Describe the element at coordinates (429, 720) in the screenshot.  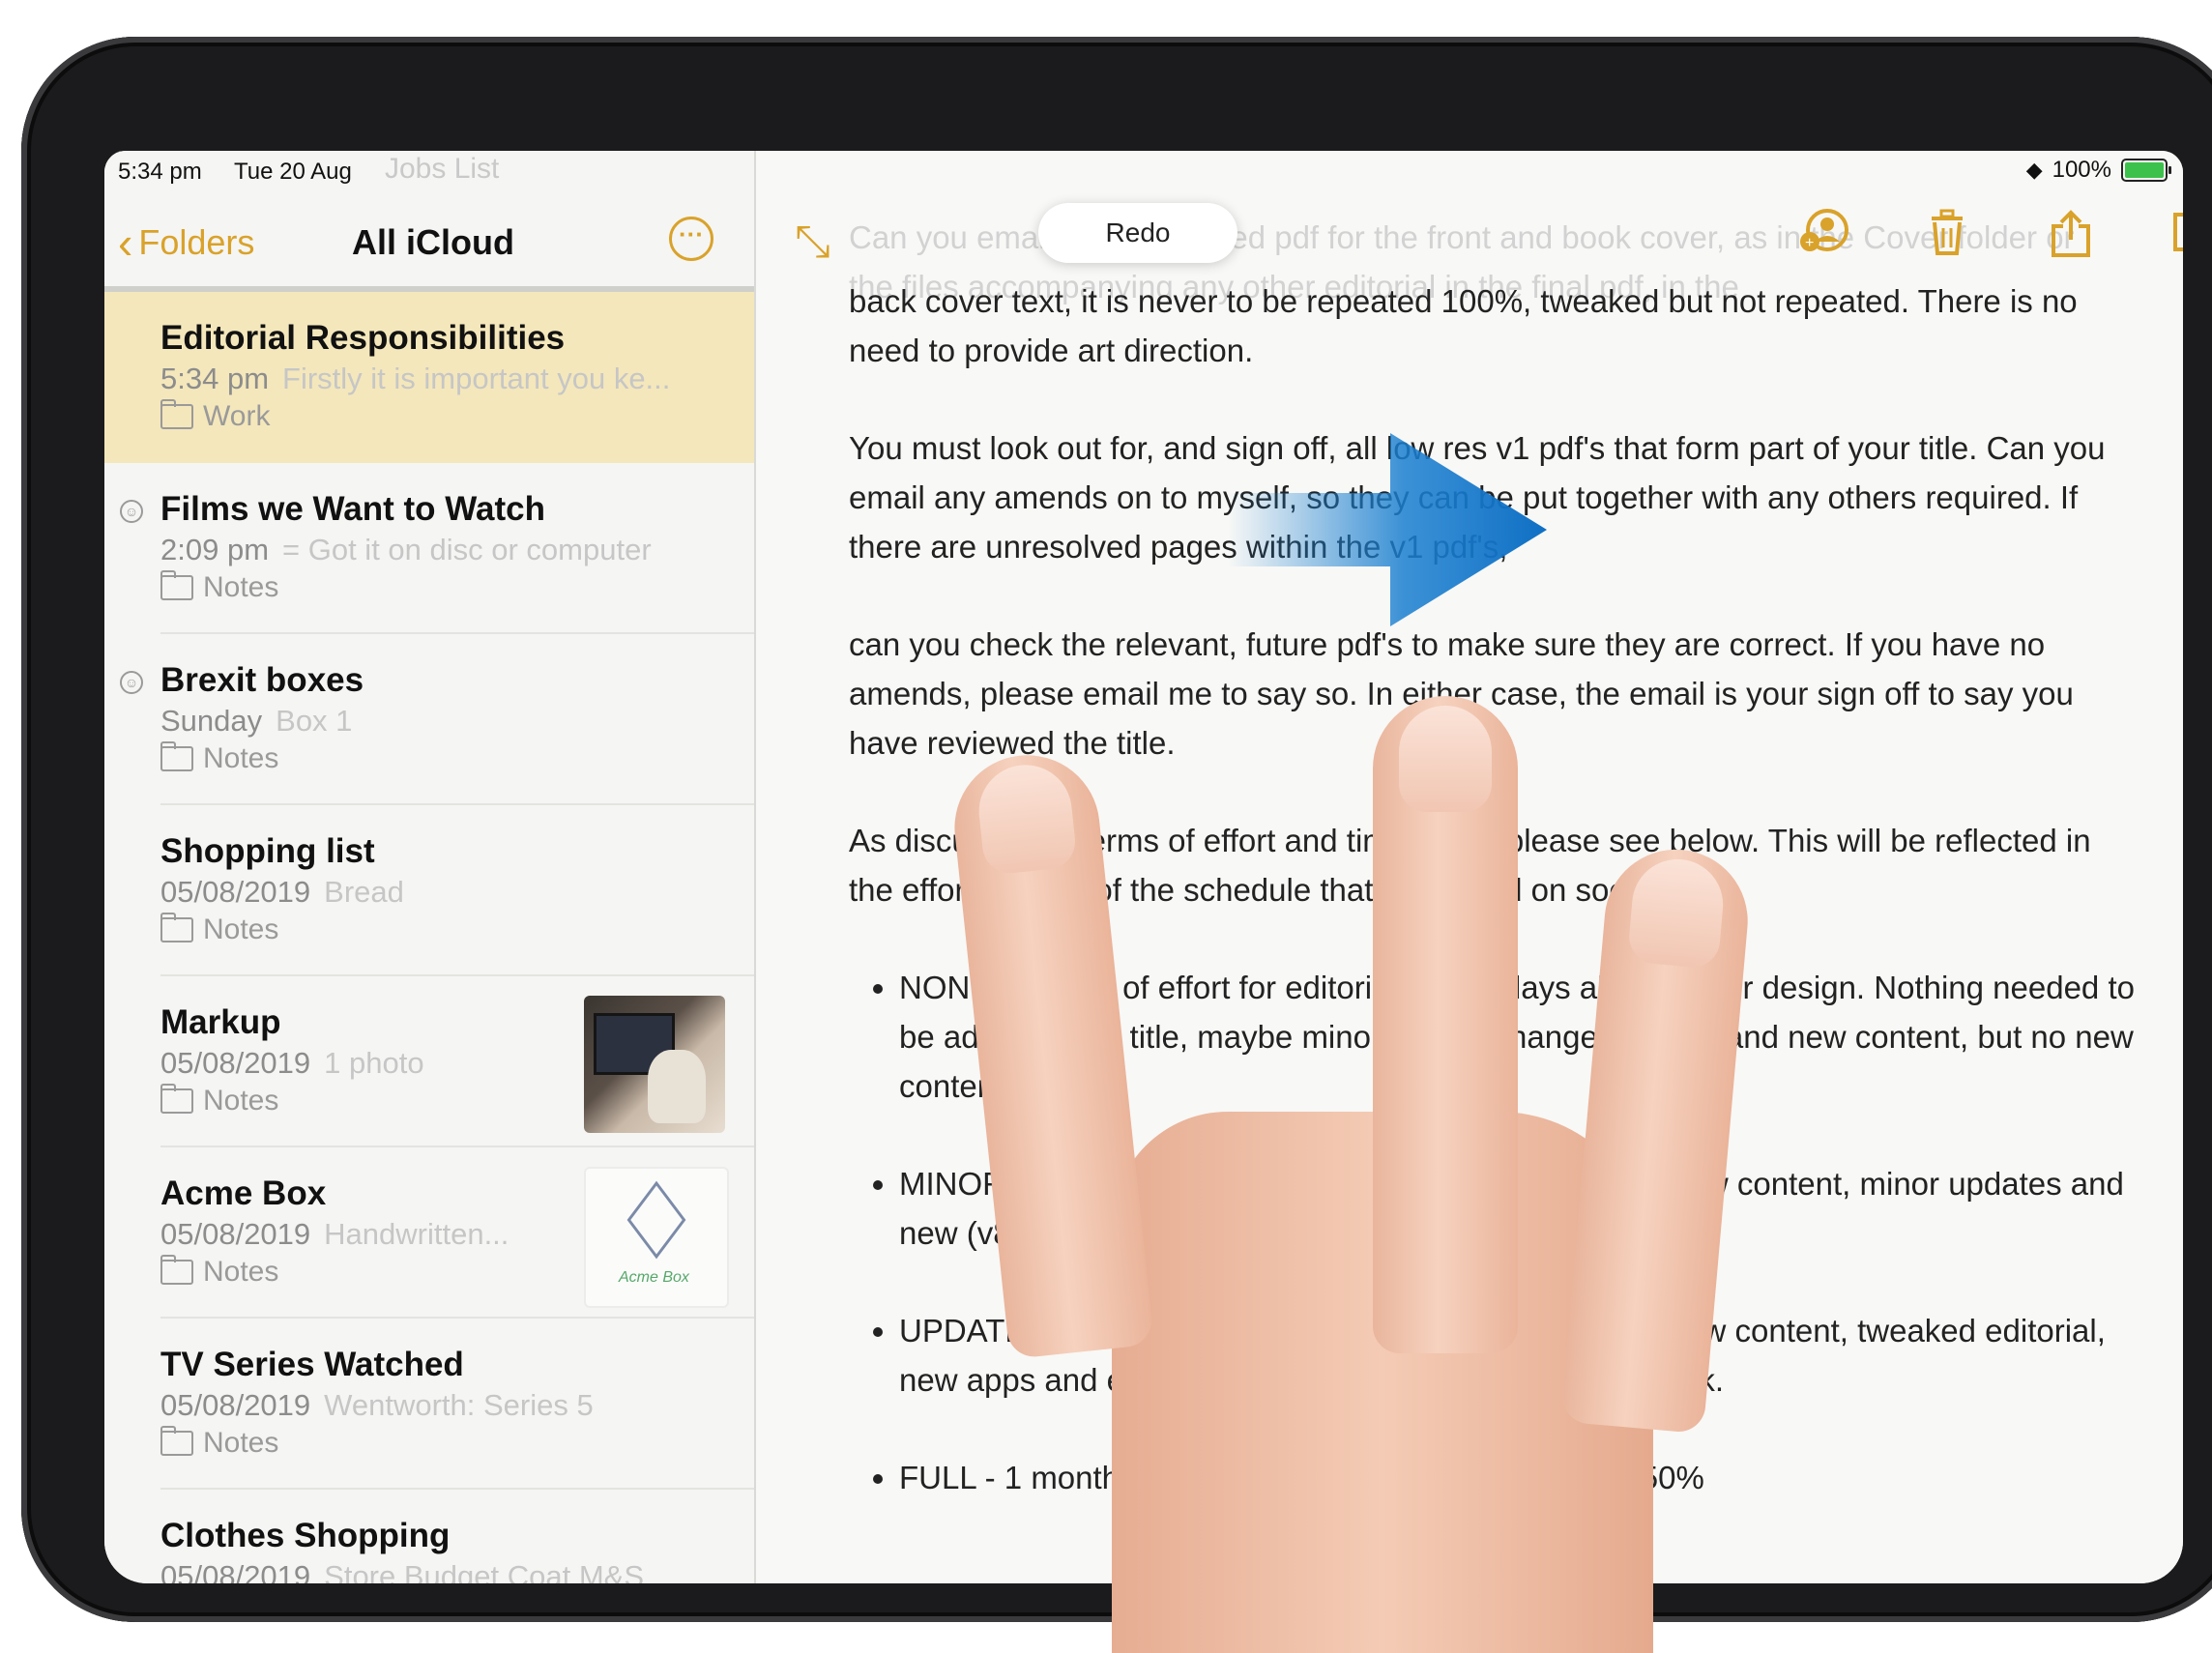
I see `note-list-item: ☺ Brexit boxes Sunday Box 1 Notes` at that location.